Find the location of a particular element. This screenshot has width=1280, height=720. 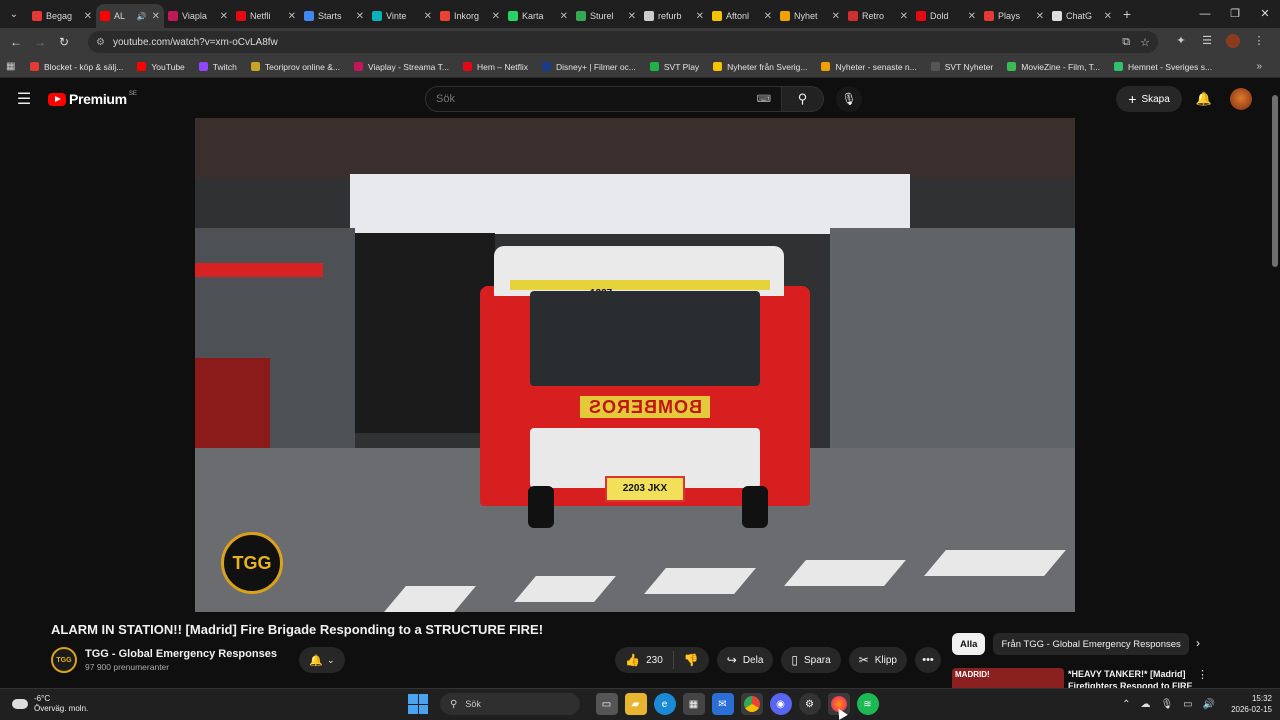

bookmarks-overflow-icon: » is located at coordinates (1259, 66).